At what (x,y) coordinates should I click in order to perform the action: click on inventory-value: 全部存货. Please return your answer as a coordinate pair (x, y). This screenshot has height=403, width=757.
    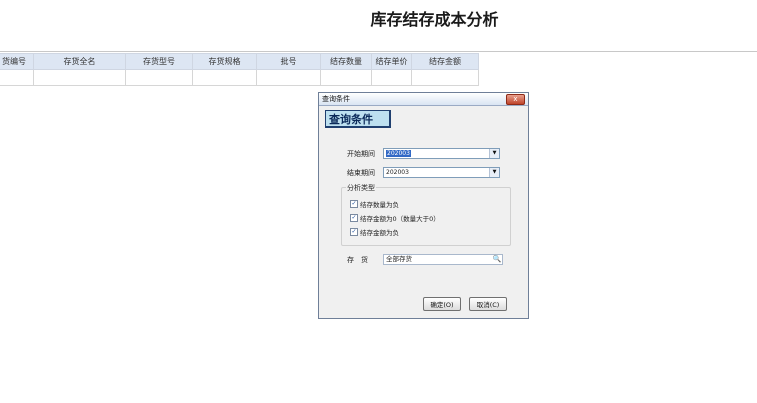
    Looking at the image, I should click on (399, 259).